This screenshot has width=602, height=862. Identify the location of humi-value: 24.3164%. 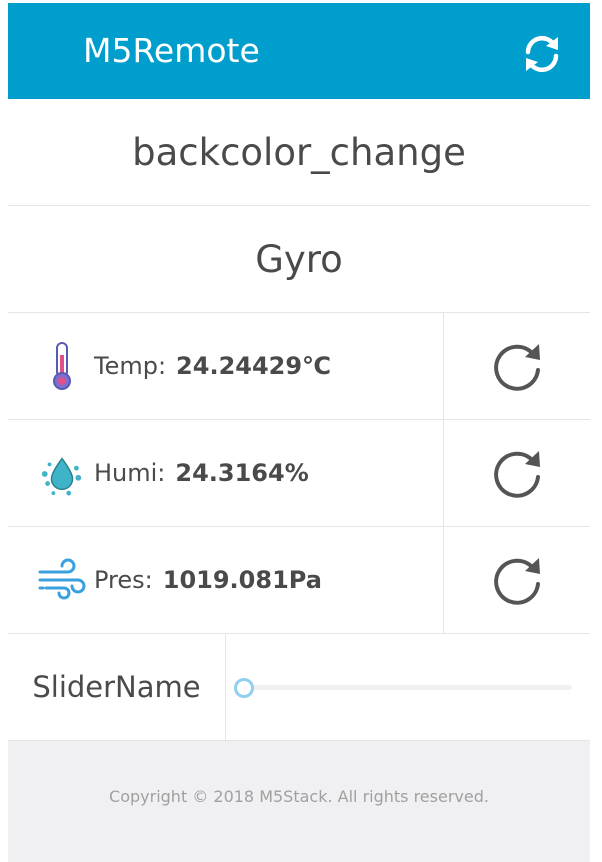
(242, 473).